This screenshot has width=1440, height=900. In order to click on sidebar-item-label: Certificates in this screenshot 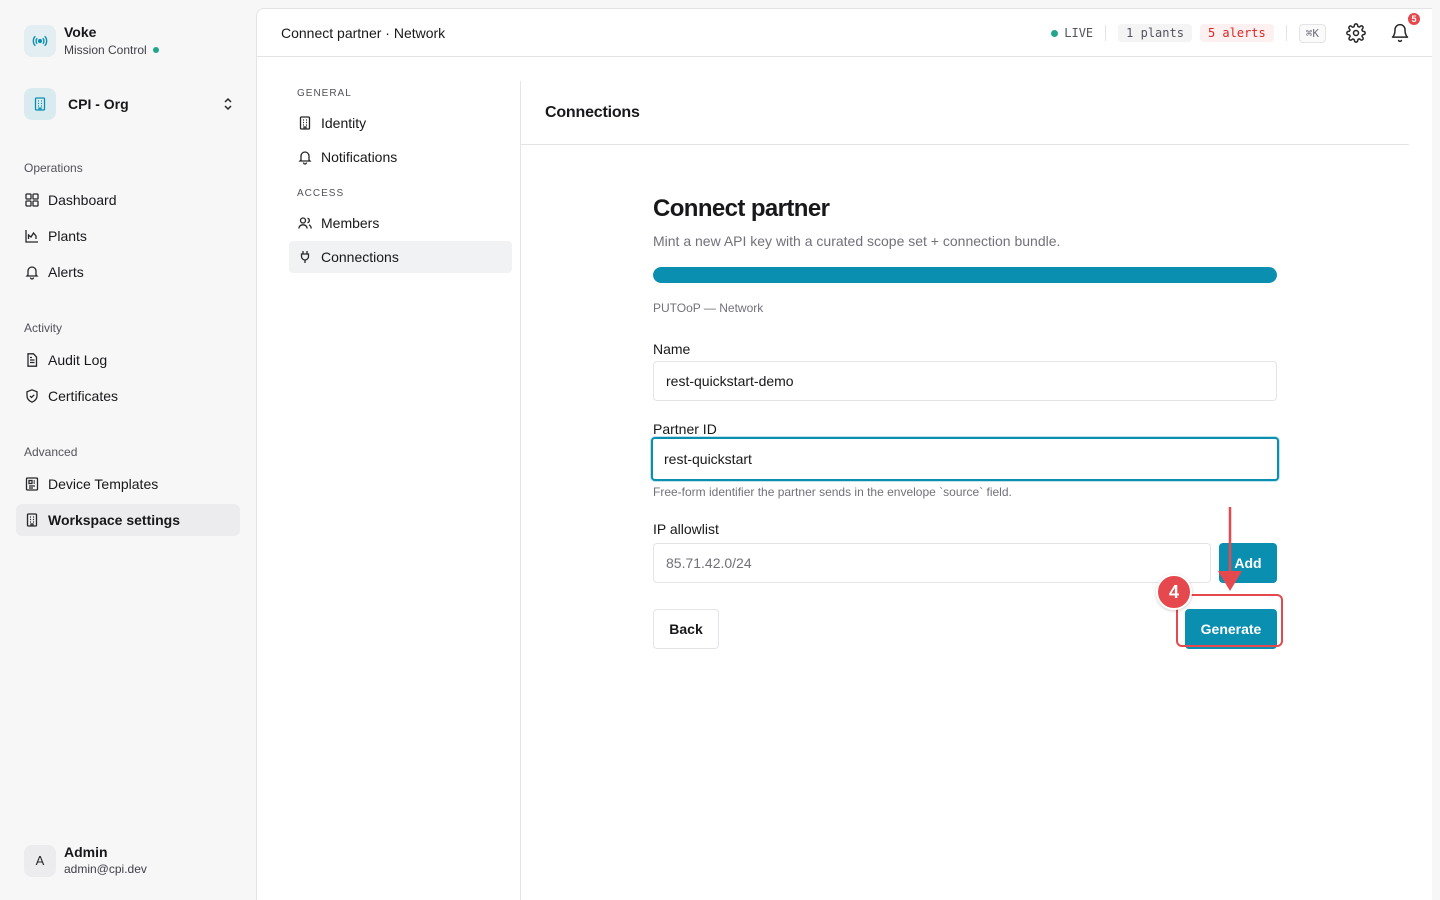, I will do `click(83, 396)`.